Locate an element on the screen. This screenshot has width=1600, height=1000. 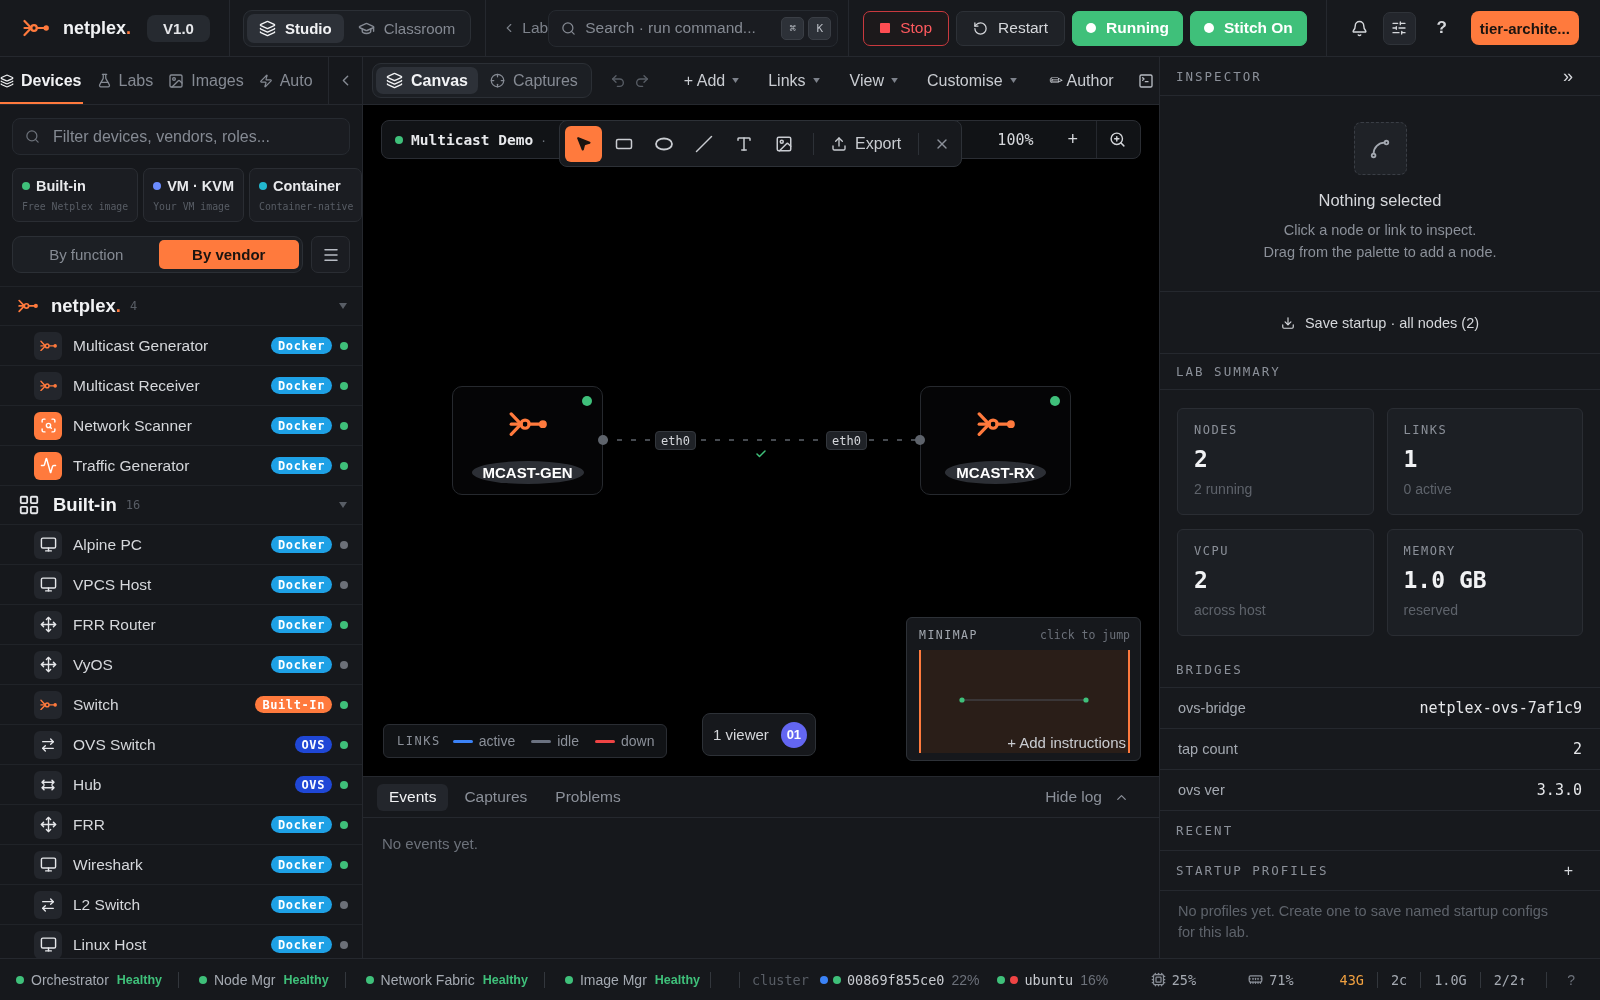
pulse-icon is located at coordinates (48, 465).